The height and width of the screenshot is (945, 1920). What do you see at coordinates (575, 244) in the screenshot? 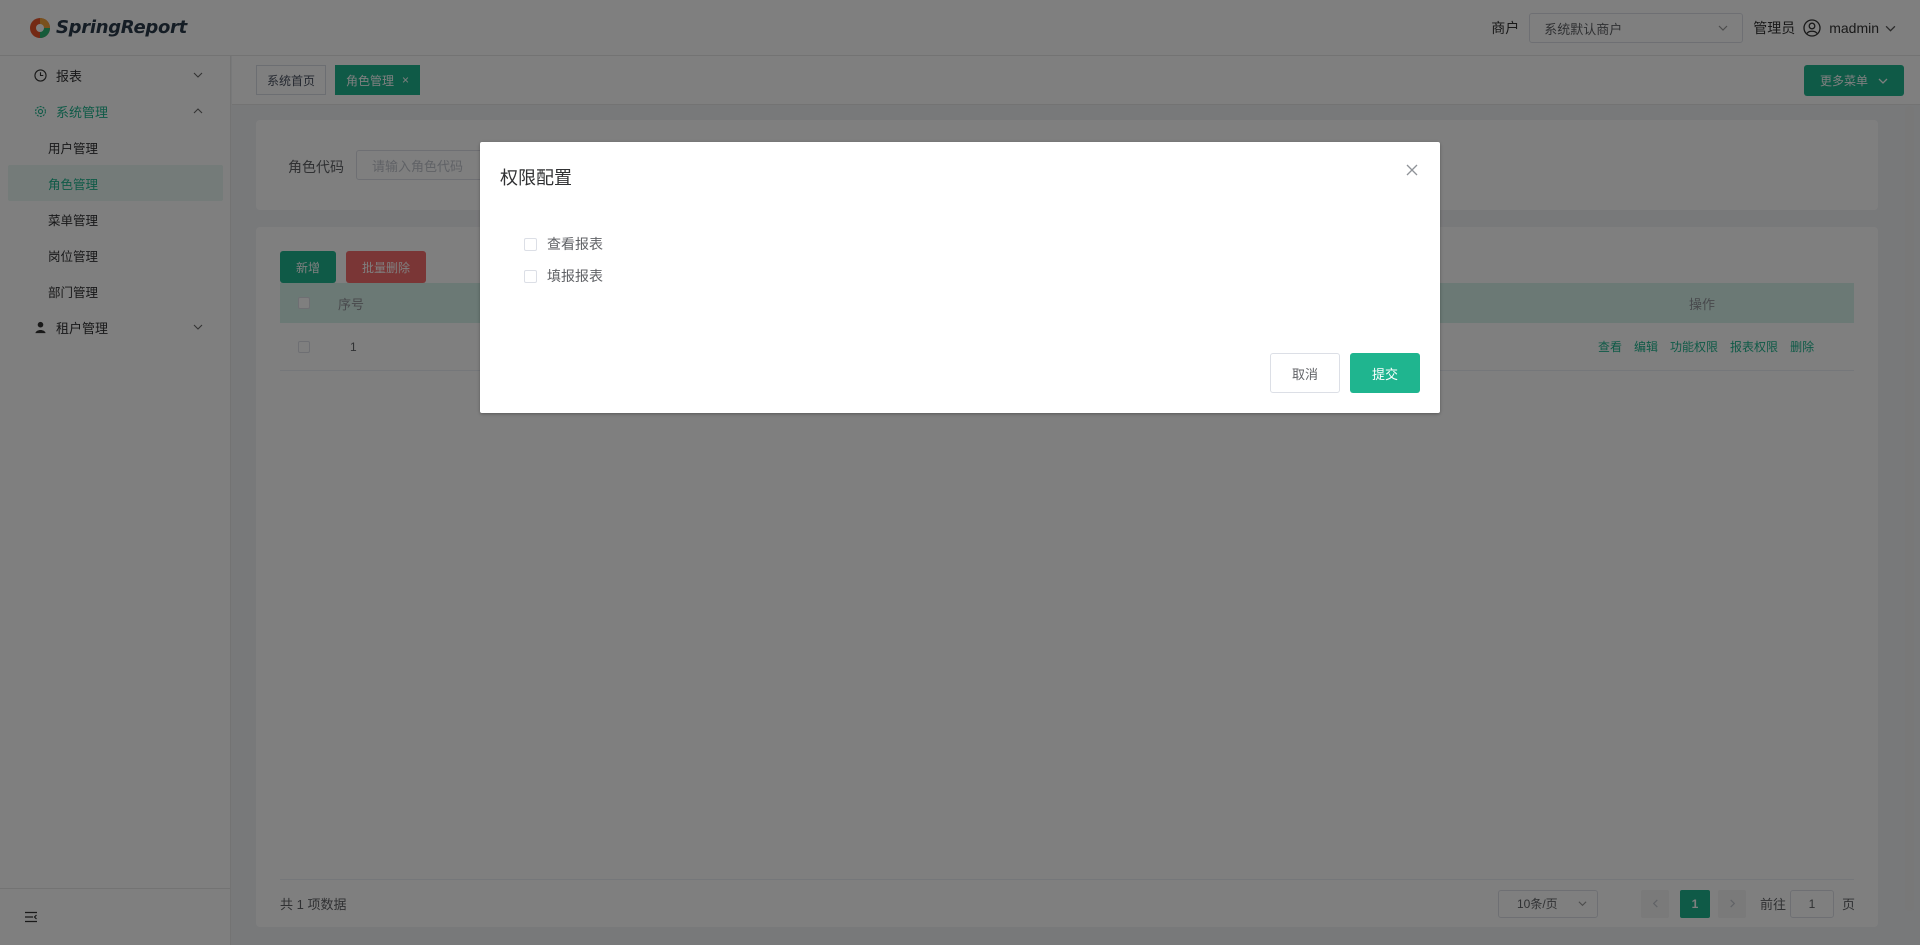
I see `permission-label: 查看报表` at bounding box center [575, 244].